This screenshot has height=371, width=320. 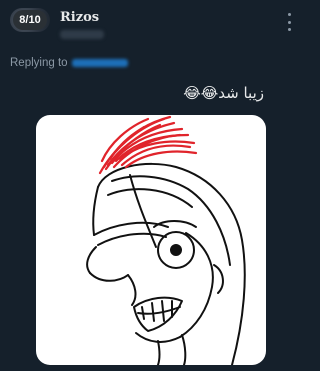 I want to click on tweet-text: زیبا شد😂😂, so click(x=223, y=93).